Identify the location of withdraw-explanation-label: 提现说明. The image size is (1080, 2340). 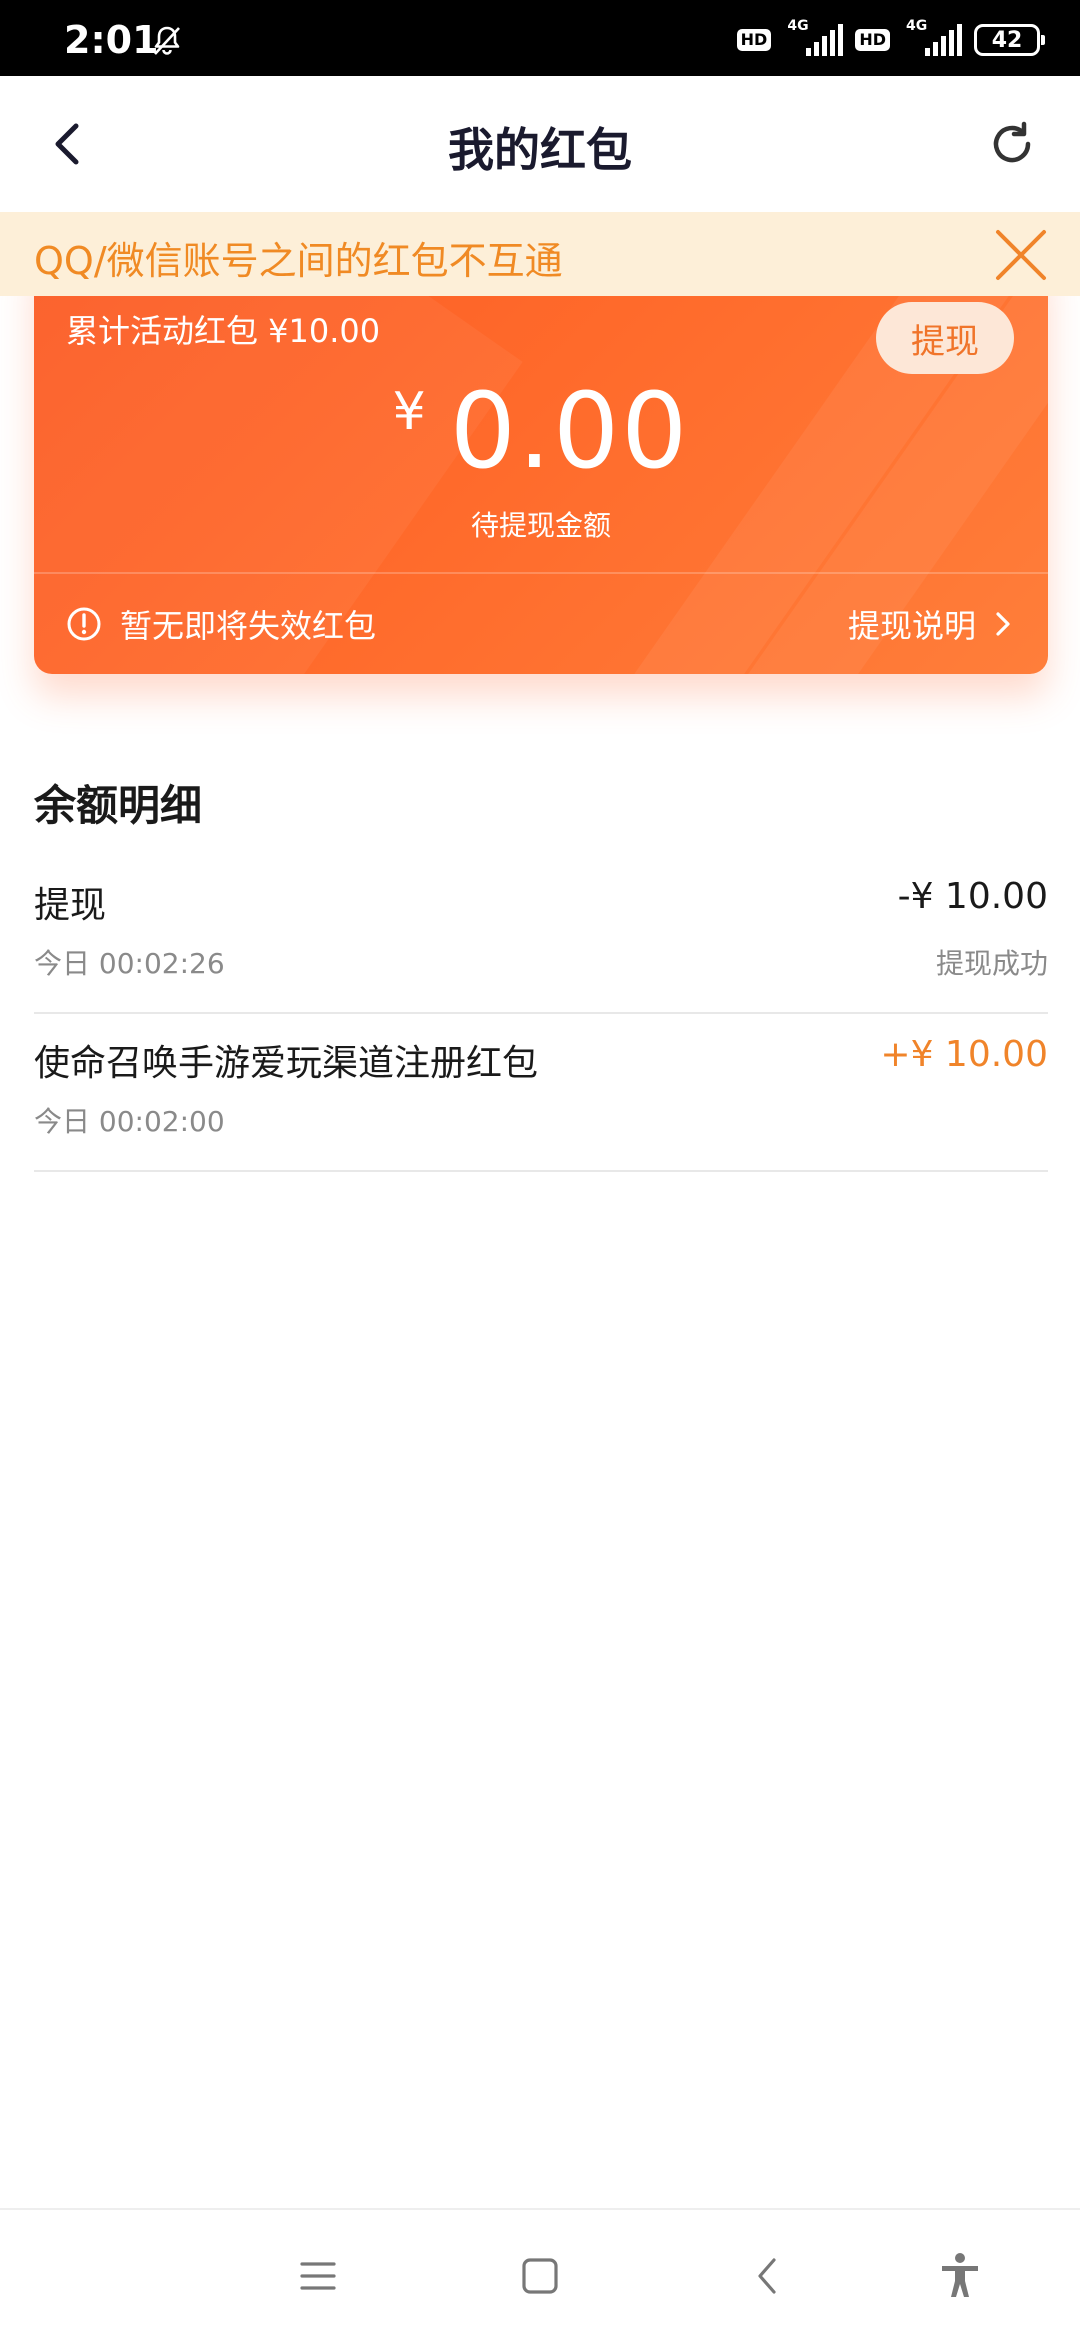
(911, 626).